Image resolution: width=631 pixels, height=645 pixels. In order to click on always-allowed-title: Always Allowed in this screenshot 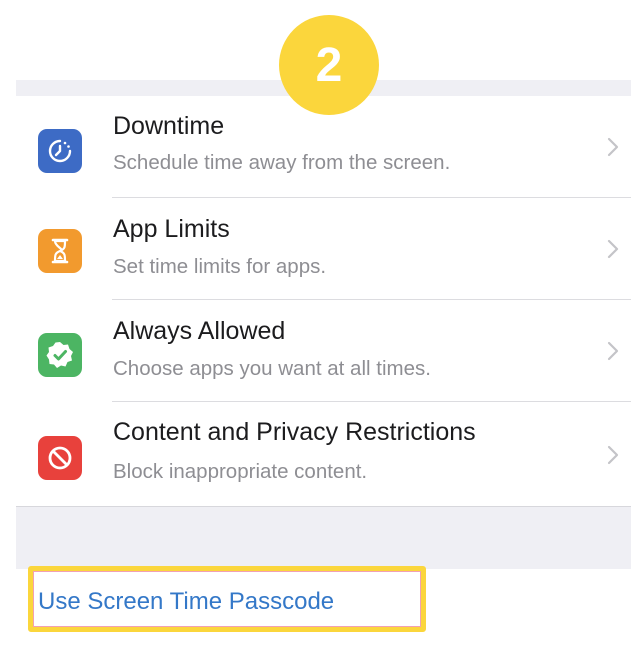, I will do `click(199, 331)`.